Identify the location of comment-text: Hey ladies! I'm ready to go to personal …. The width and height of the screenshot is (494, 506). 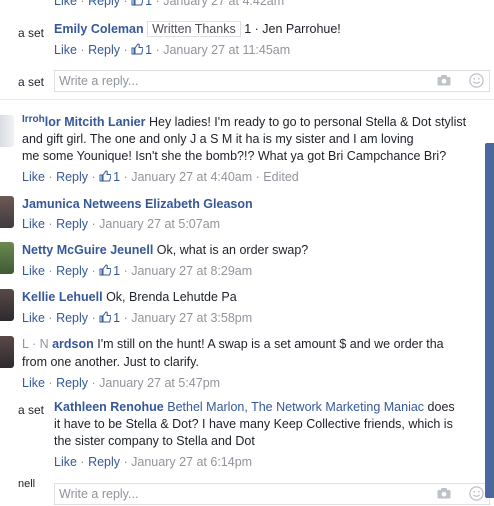
(307, 122).